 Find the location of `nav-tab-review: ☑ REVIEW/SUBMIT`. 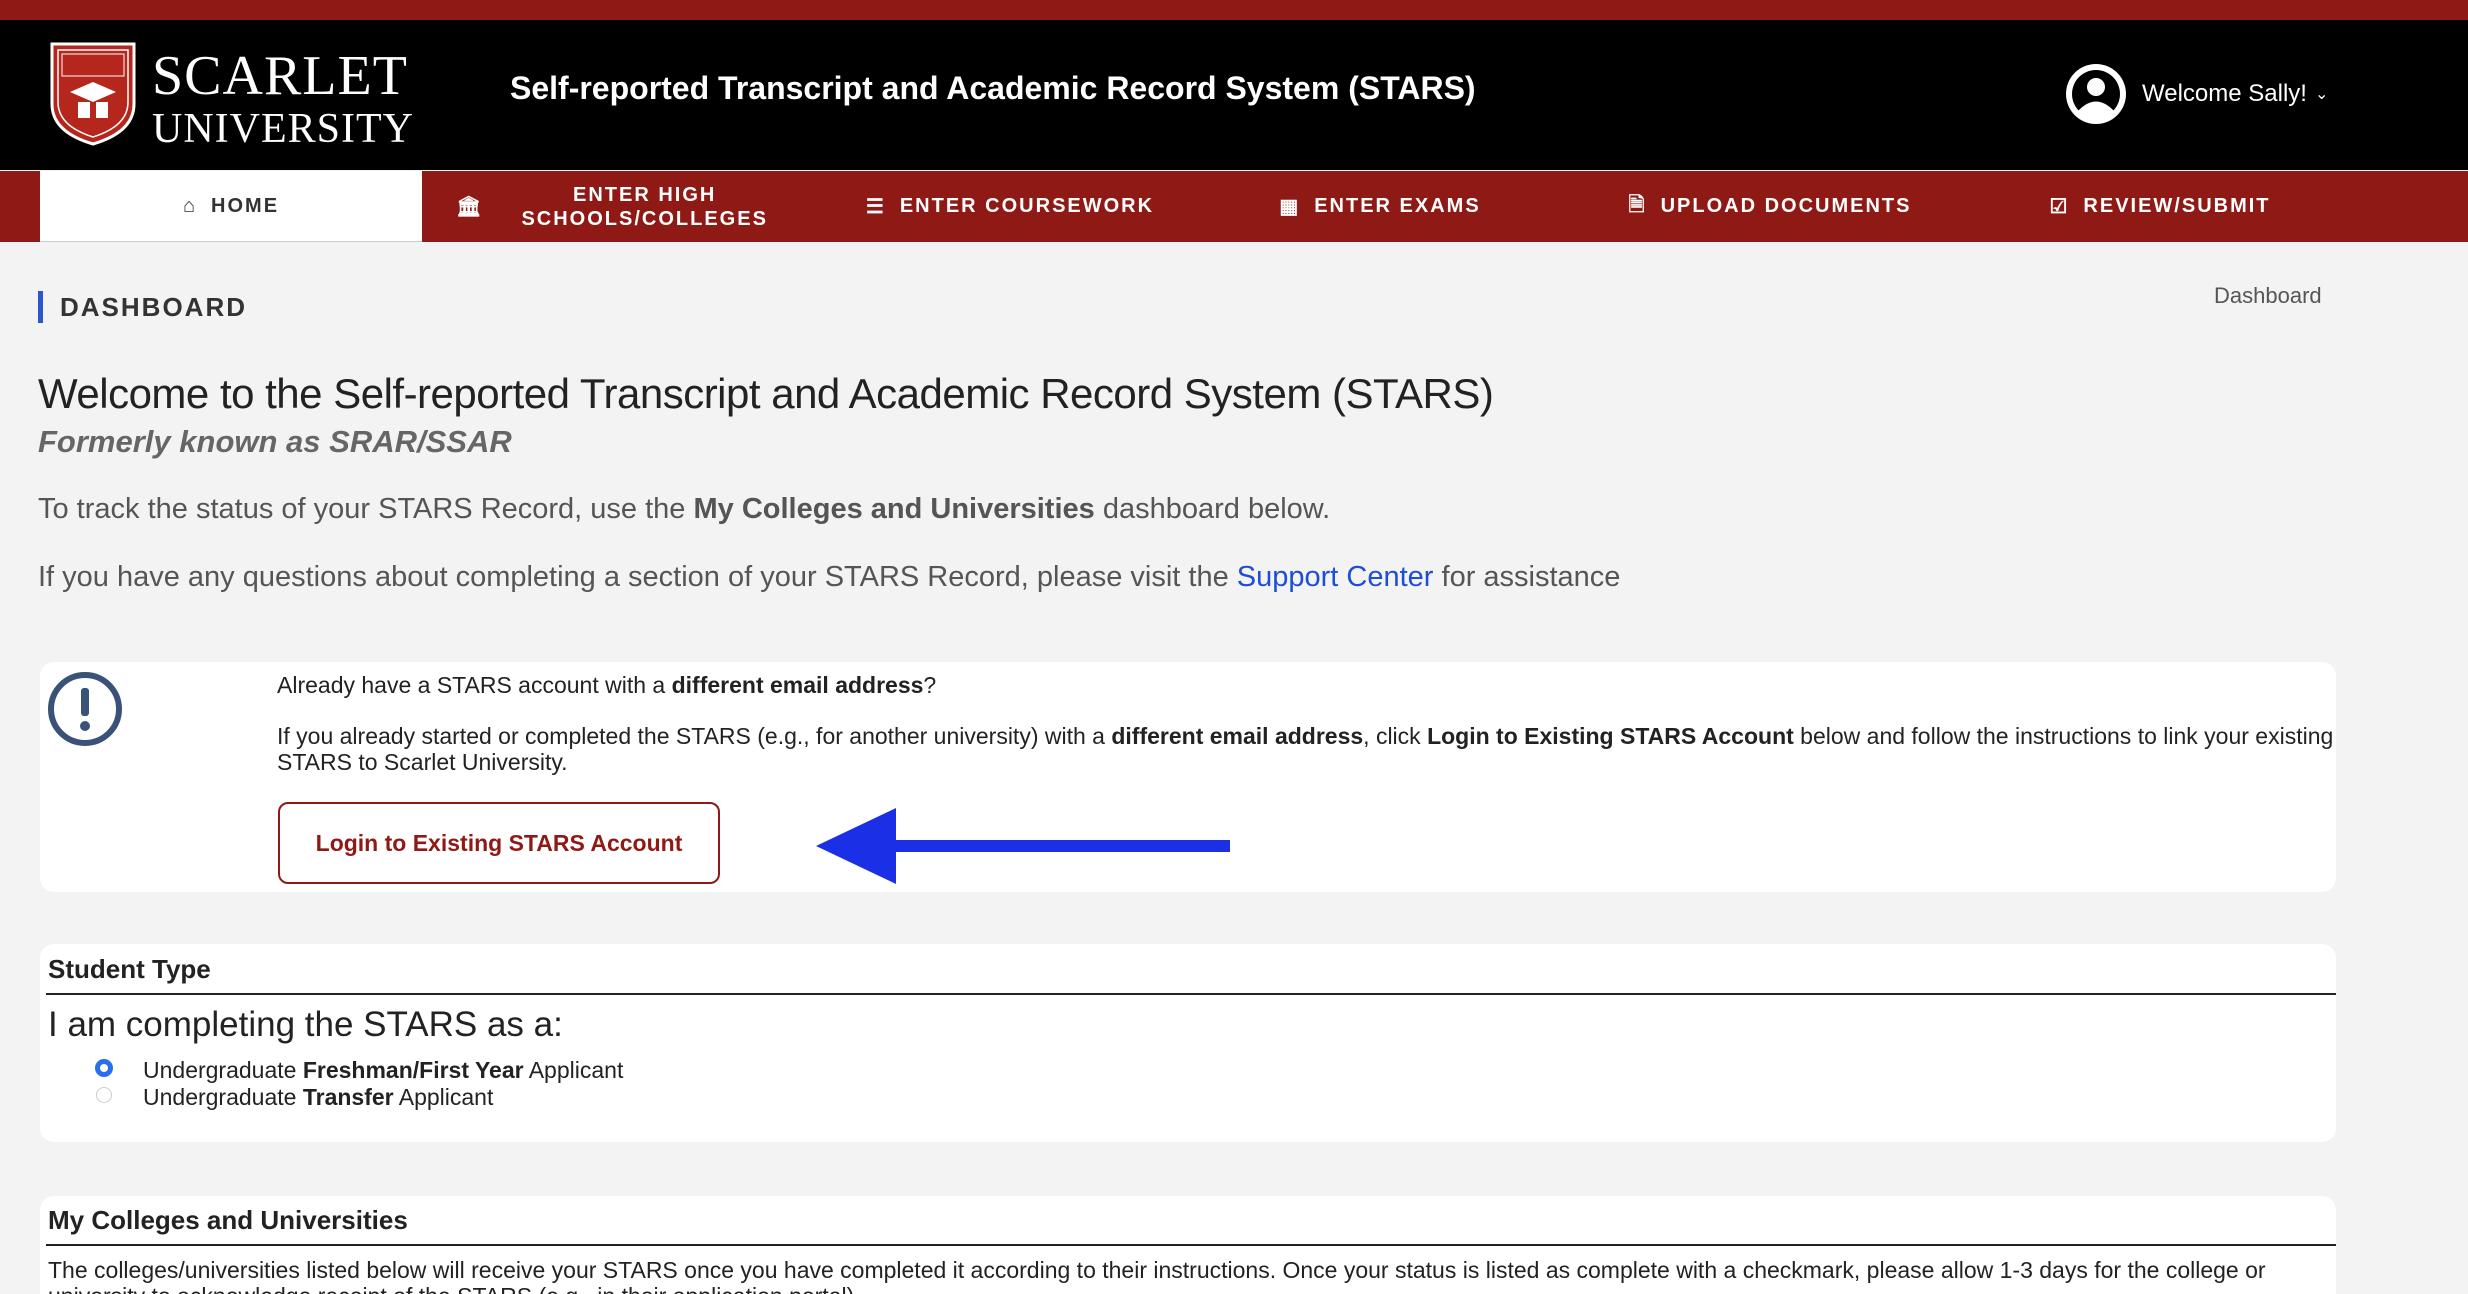

nav-tab-review: ☑ REVIEW/SUBMIT is located at coordinates (2160, 206).